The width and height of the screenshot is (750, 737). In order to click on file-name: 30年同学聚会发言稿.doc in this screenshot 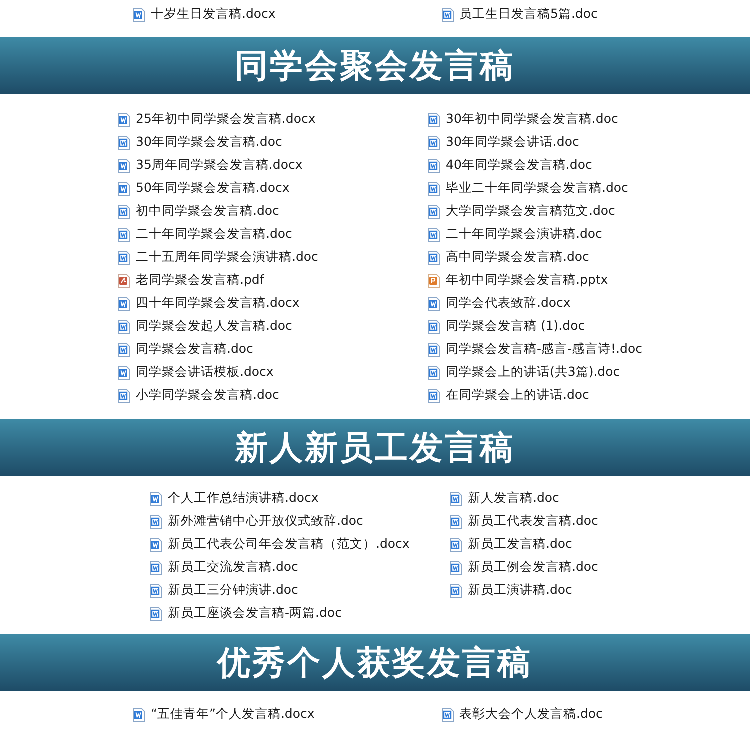, I will do `click(209, 142)`.